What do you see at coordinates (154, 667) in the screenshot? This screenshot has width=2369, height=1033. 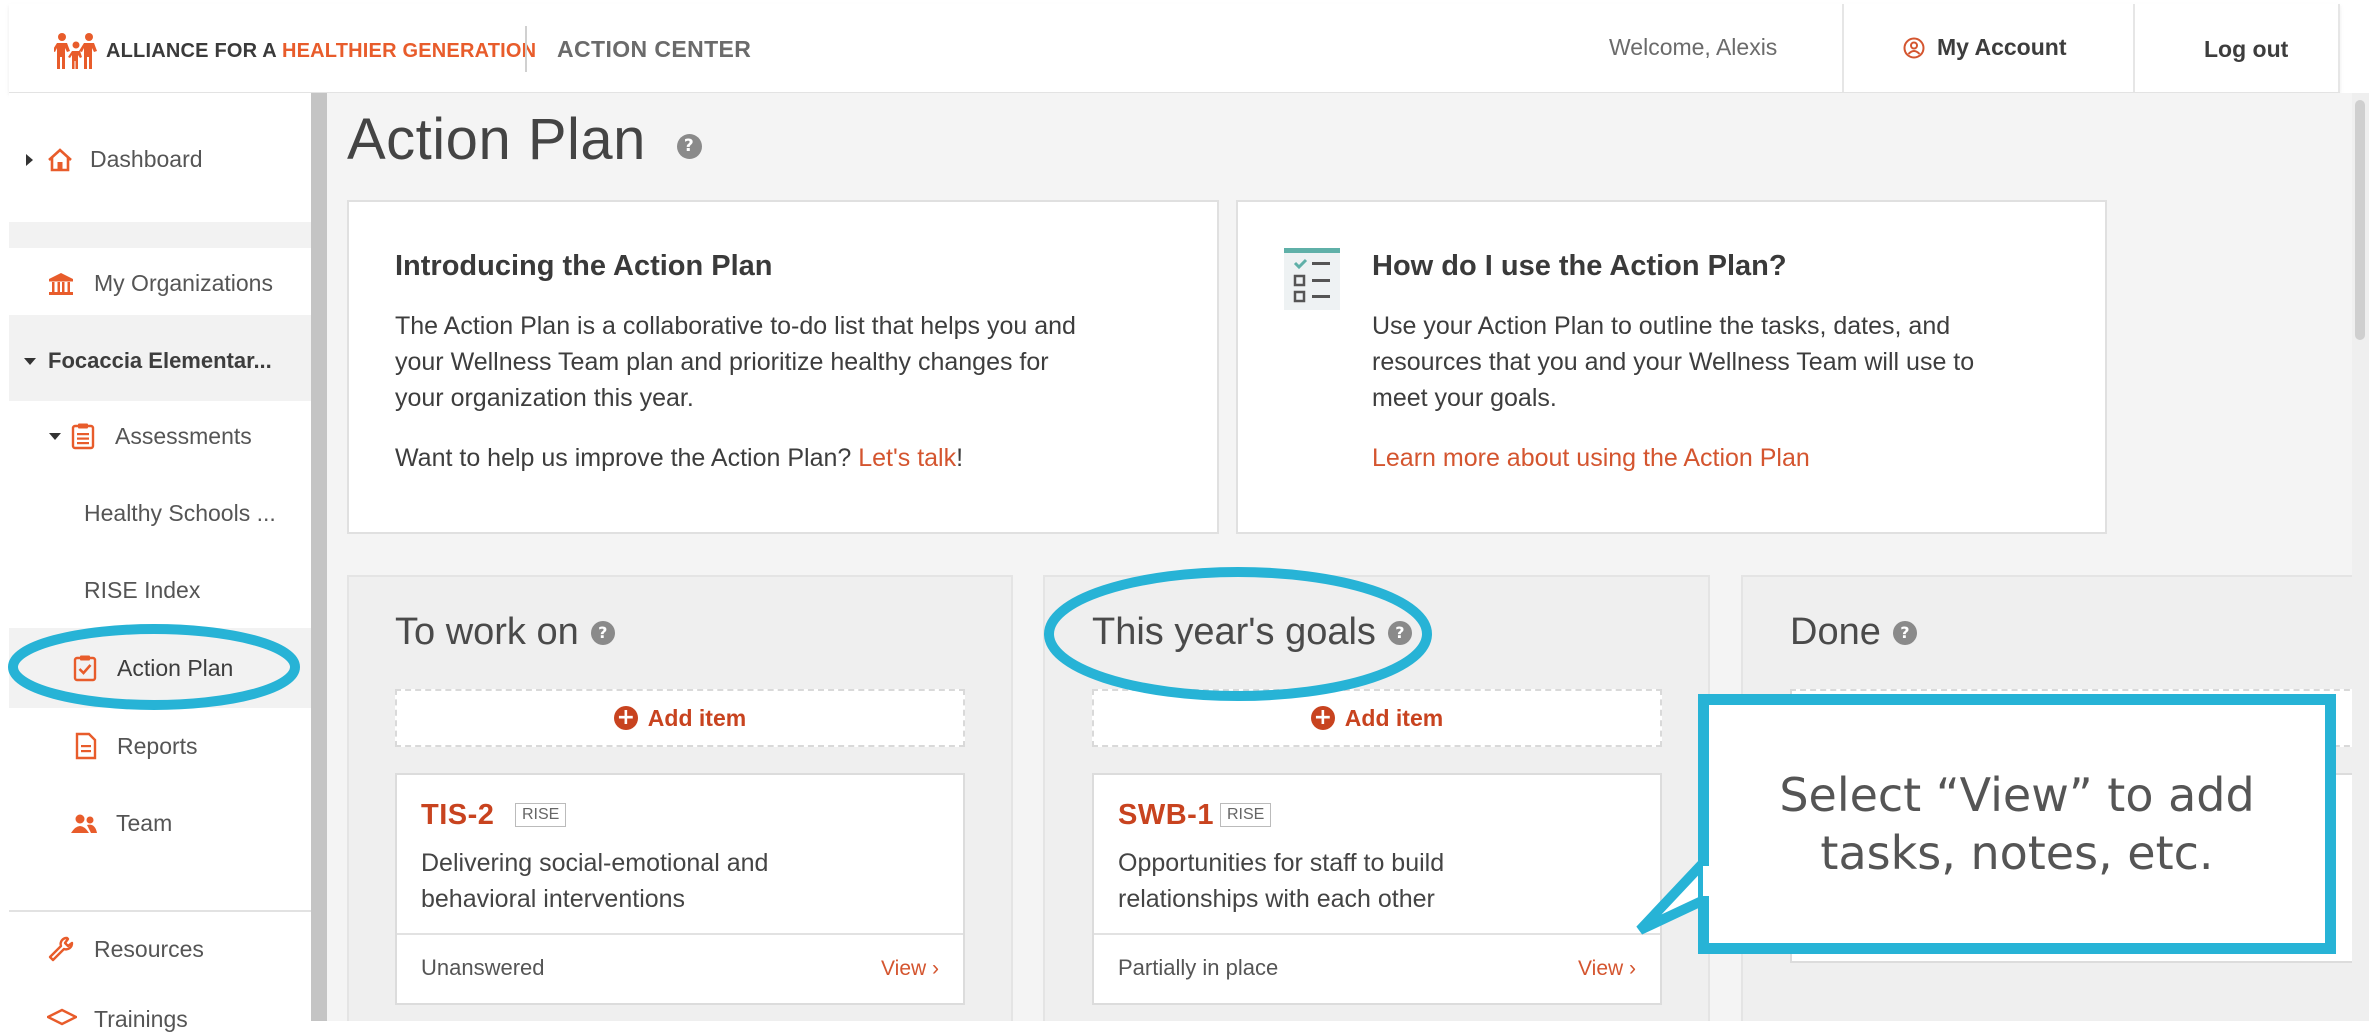 I see `highlight-ellipse-action-plan` at bounding box center [154, 667].